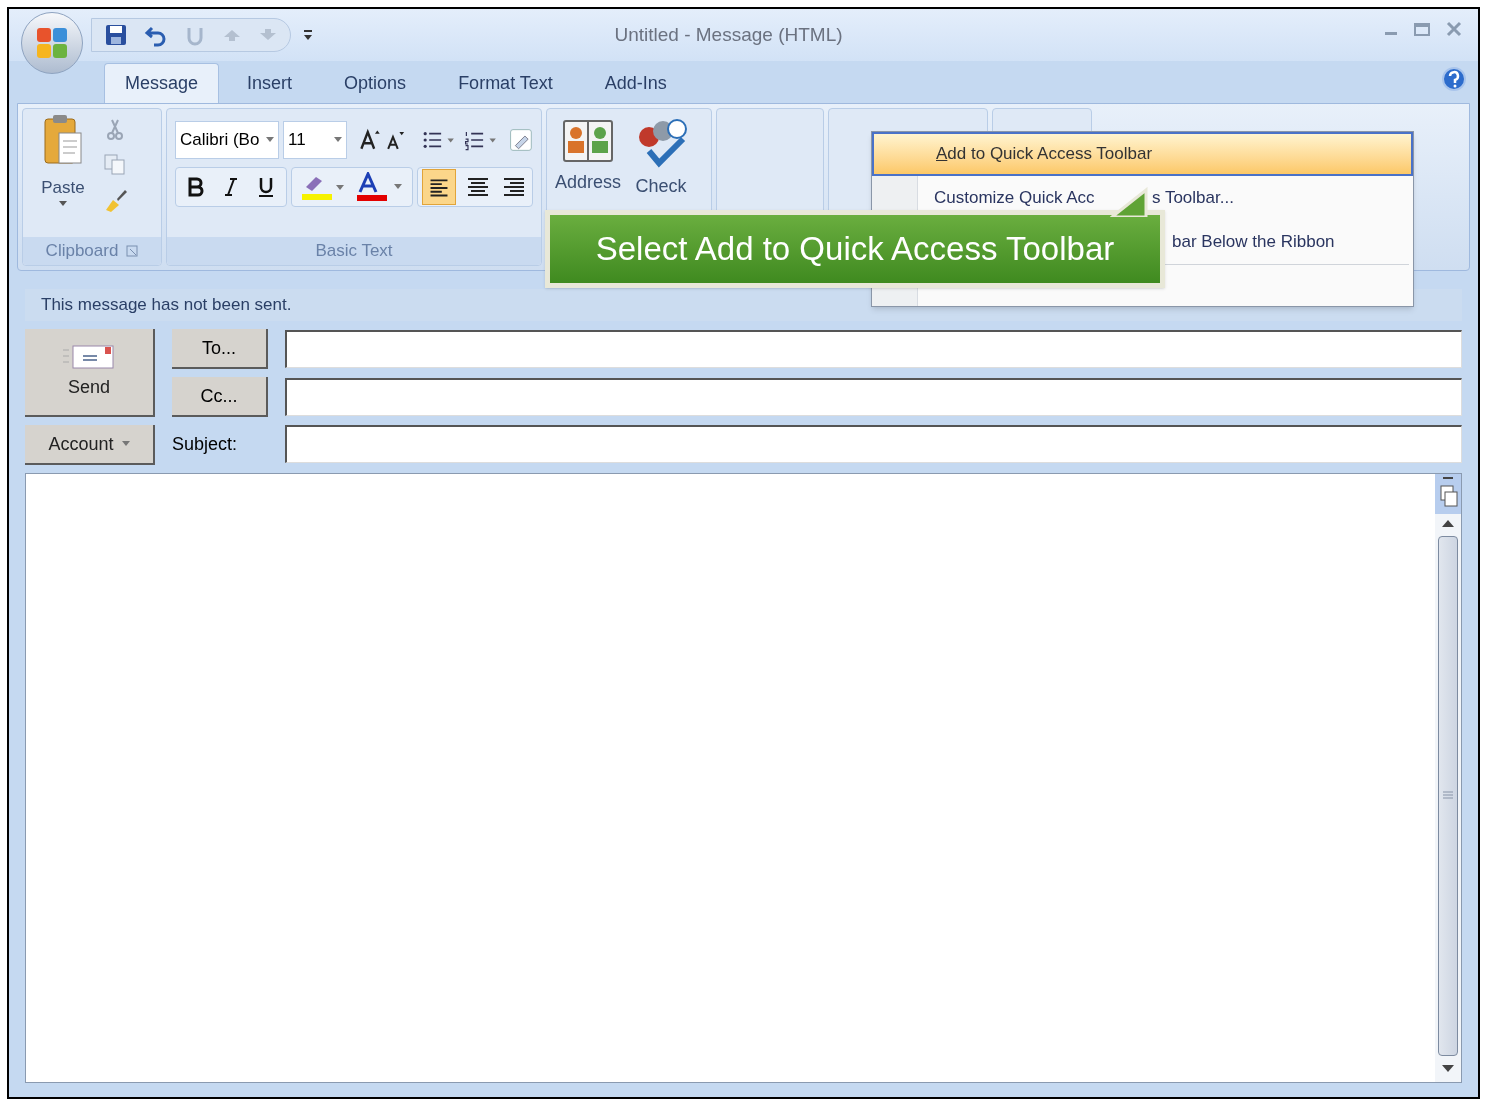  Describe the element at coordinates (196, 187) in the screenshot. I see `bold-icon` at that location.